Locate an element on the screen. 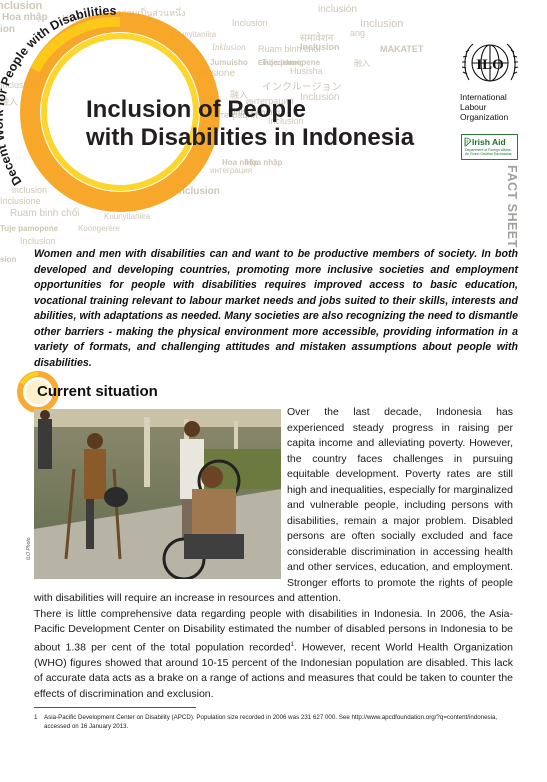 Image resolution: width=547 pixels, height=782 pixels. title-line-1: Inclusion of People is located at coordinates (196, 109).